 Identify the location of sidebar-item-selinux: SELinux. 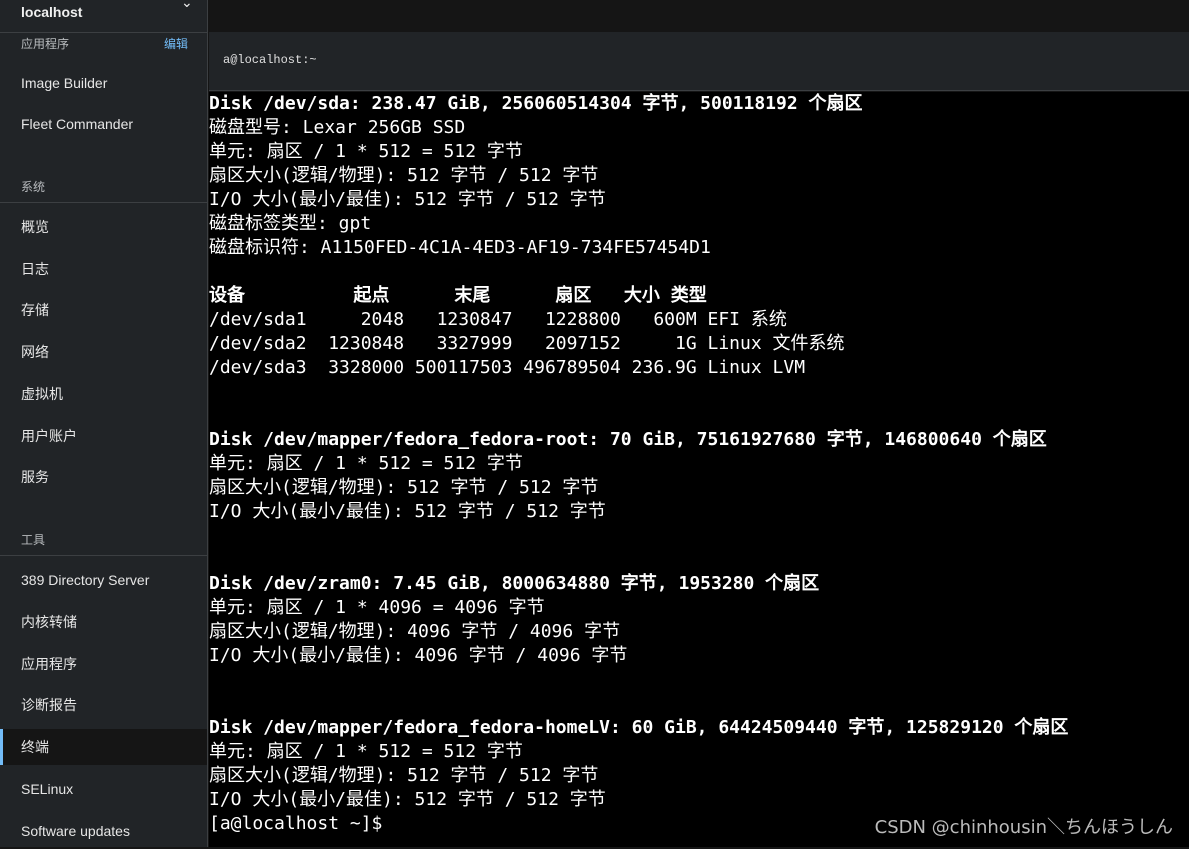
(103, 789).